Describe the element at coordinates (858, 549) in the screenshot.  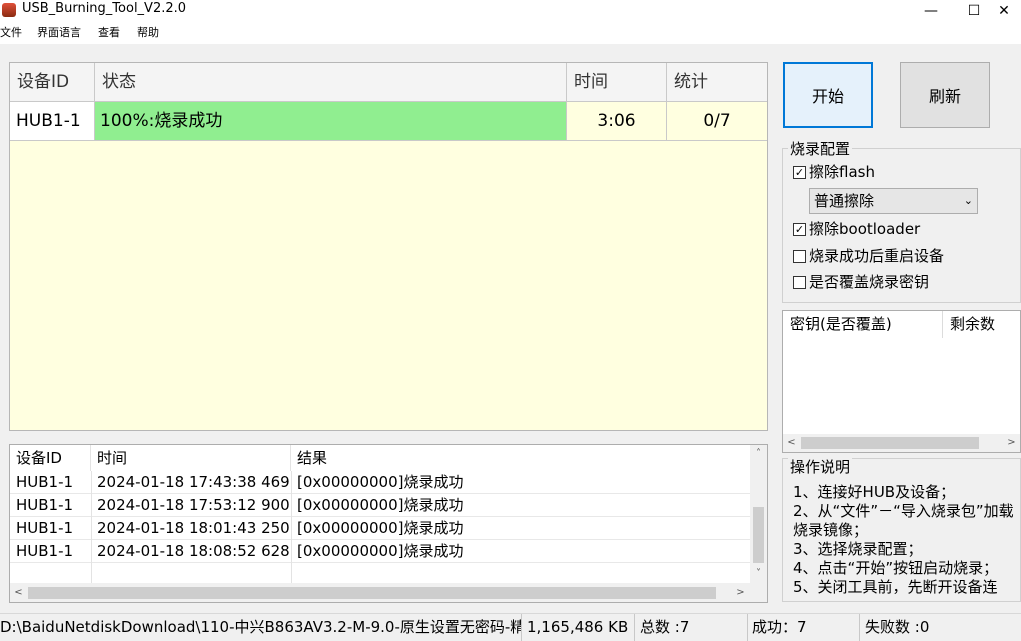
I see `instruction-line: 3、选择烧录配置；` at that location.